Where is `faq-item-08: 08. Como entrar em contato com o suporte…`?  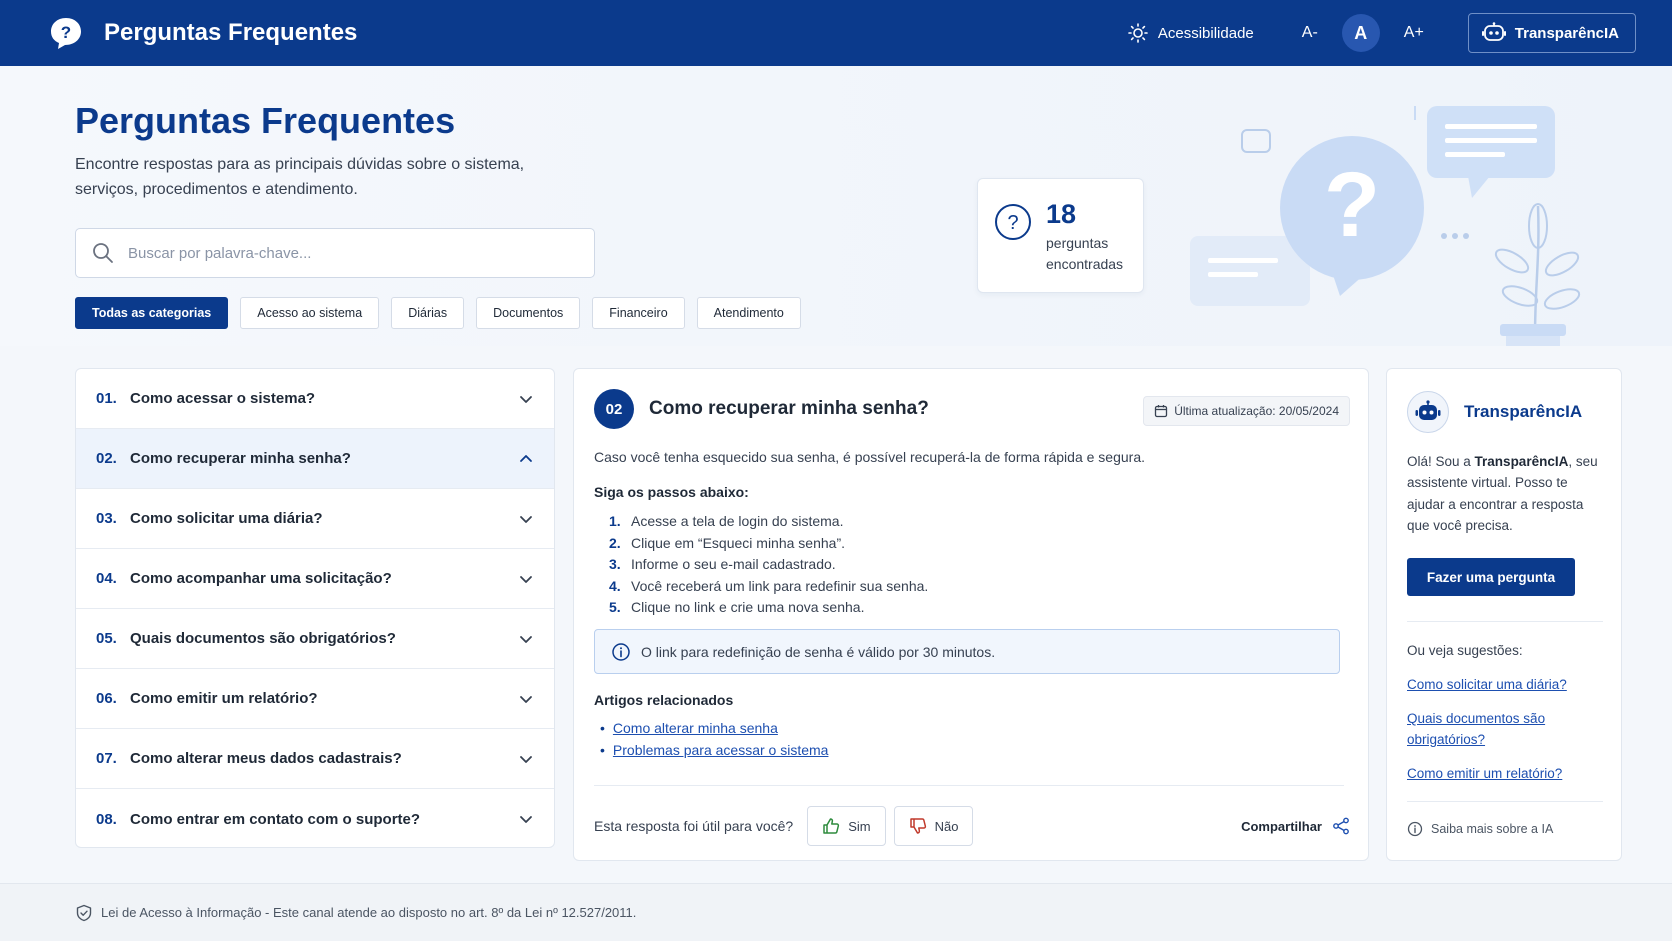
faq-item-08: 08. Como entrar em contato com o suporte… is located at coordinates (315, 818).